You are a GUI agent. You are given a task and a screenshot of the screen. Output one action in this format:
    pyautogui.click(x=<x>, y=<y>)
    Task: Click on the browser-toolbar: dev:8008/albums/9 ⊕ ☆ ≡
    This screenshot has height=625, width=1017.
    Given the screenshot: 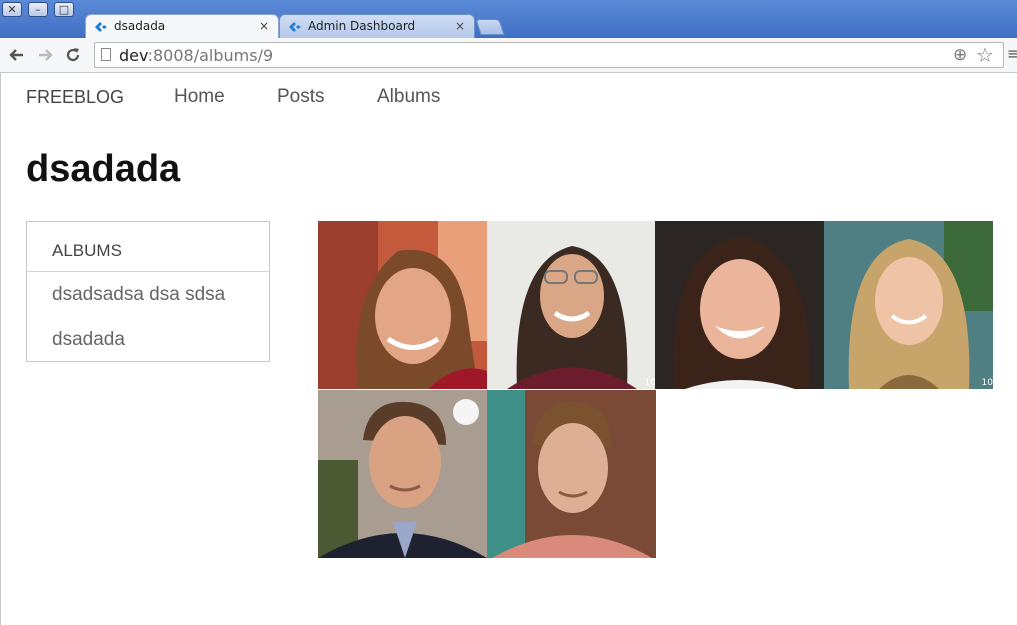 What is the action you would take?
    pyautogui.click(x=508, y=55)
    